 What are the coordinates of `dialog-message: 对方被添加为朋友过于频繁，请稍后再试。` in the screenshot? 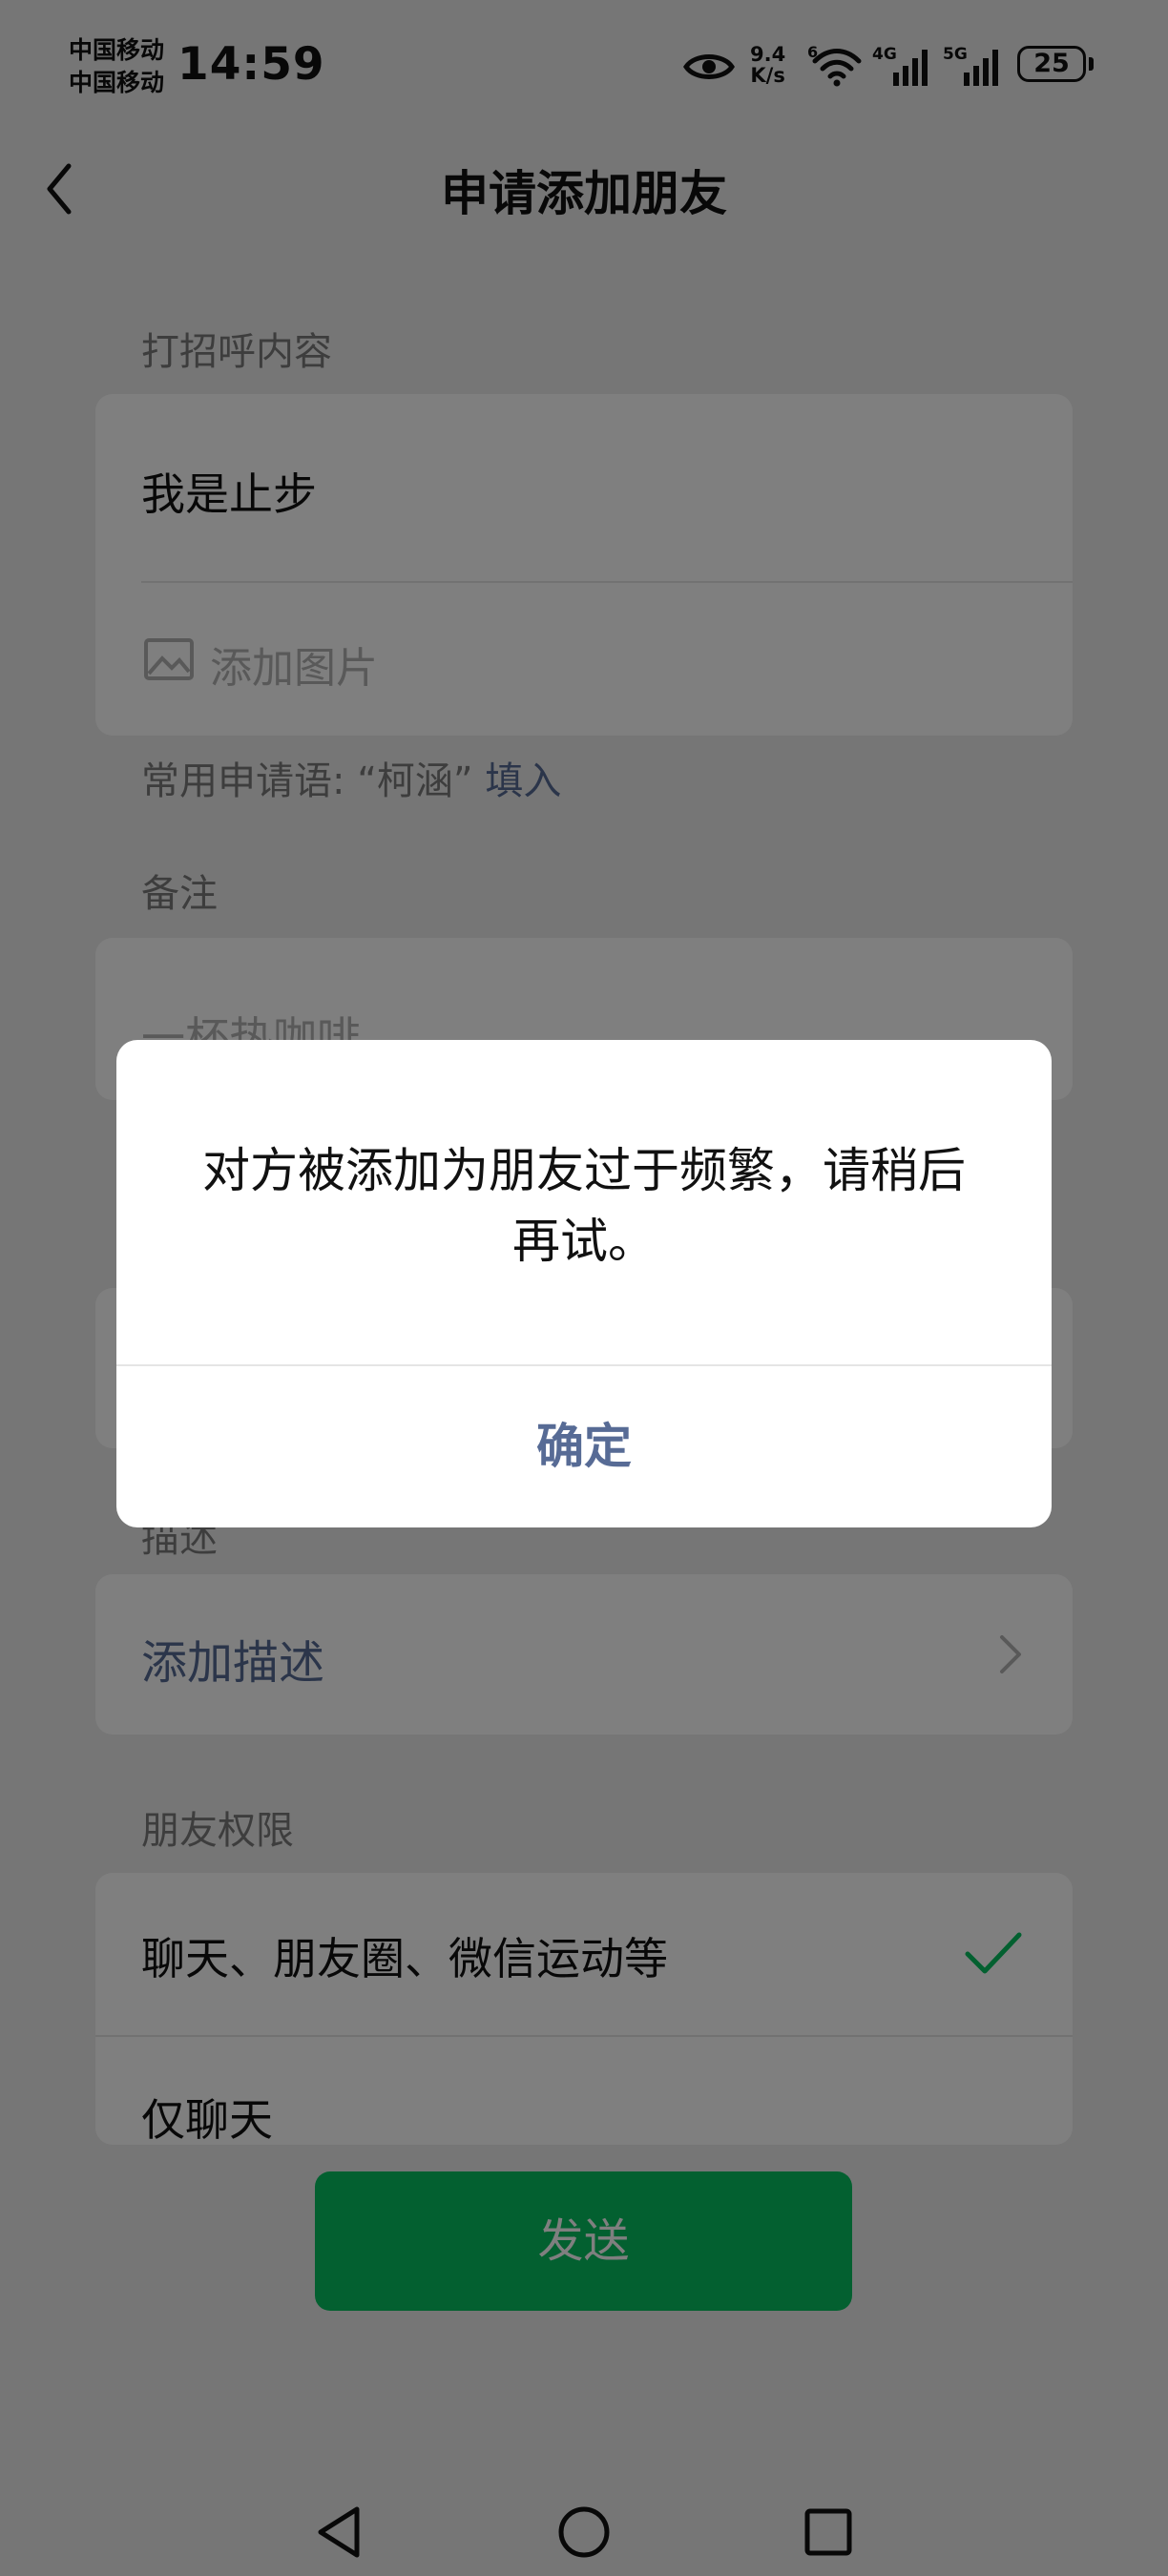 It's located at (584, 1206).